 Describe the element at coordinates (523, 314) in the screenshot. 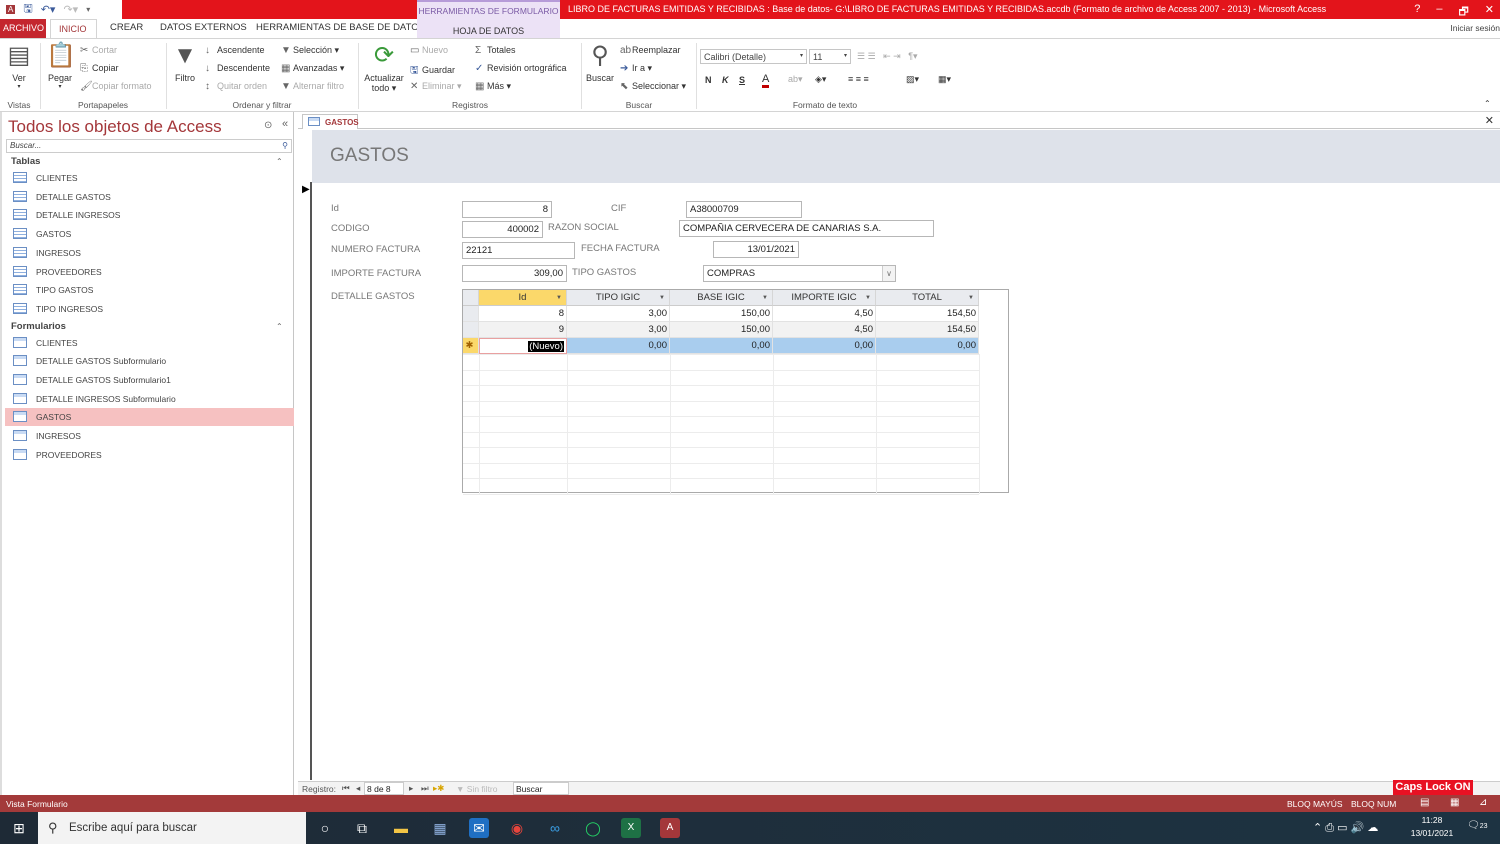

I see `table-cell: 8` at that location.